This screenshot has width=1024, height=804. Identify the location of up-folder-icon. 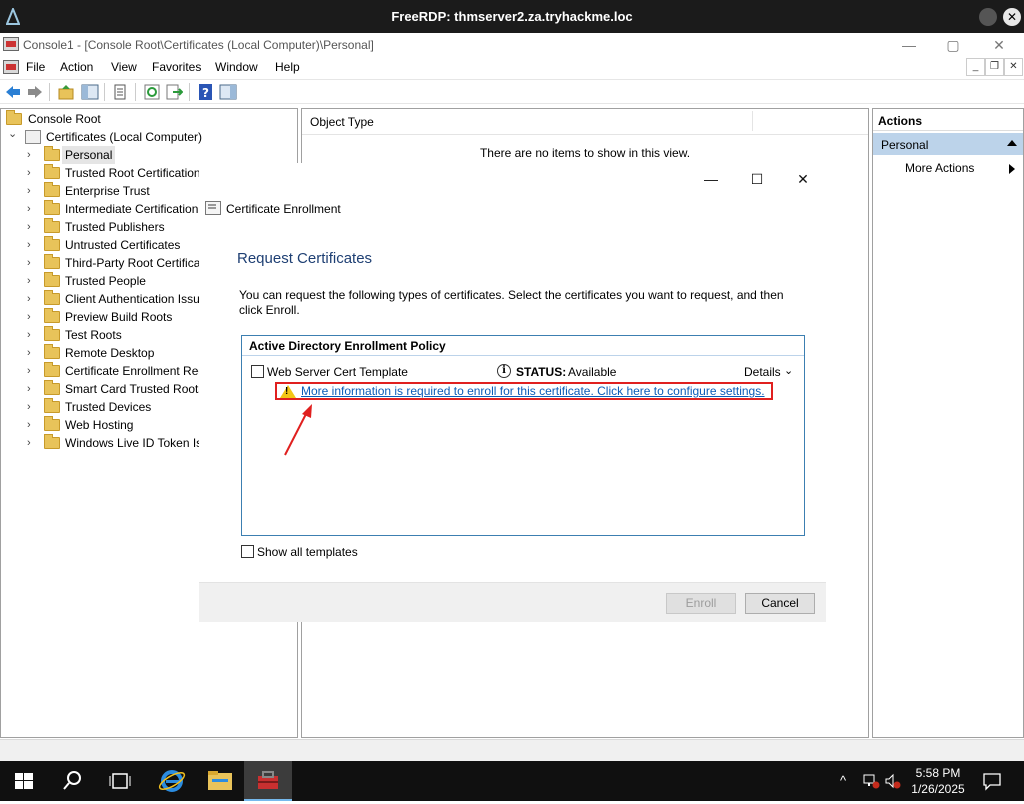
(66, 92).